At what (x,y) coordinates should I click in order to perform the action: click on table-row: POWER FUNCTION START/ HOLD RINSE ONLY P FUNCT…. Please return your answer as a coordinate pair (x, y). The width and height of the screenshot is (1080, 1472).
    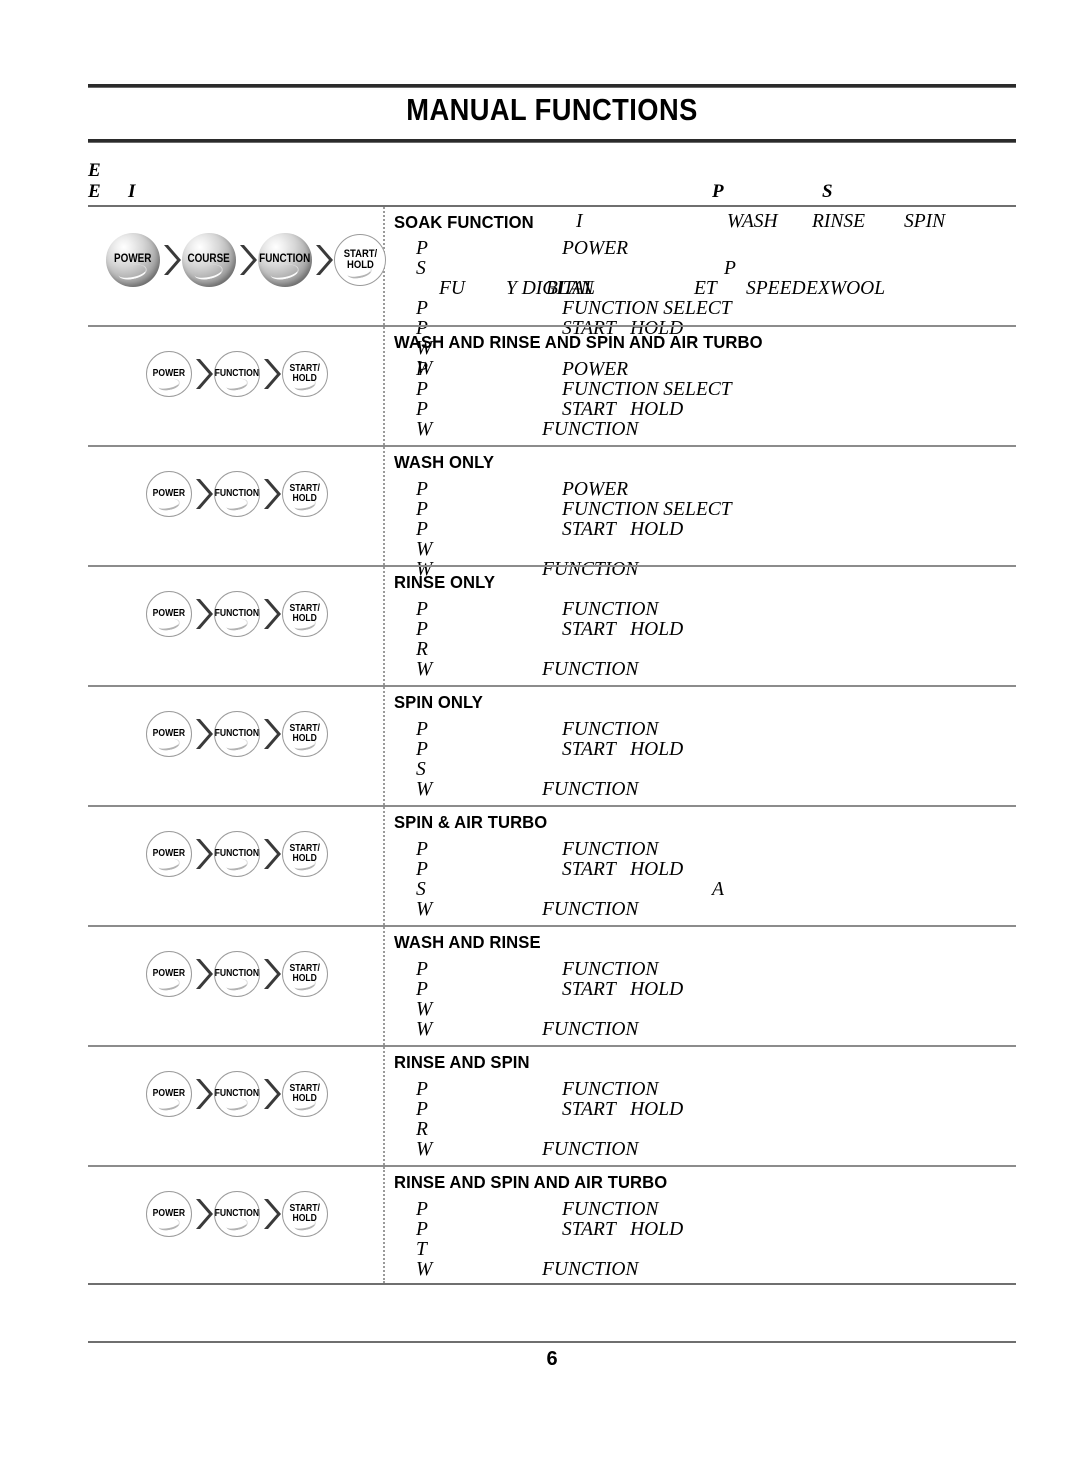
    Looking at the image, I should click on (552, 625).